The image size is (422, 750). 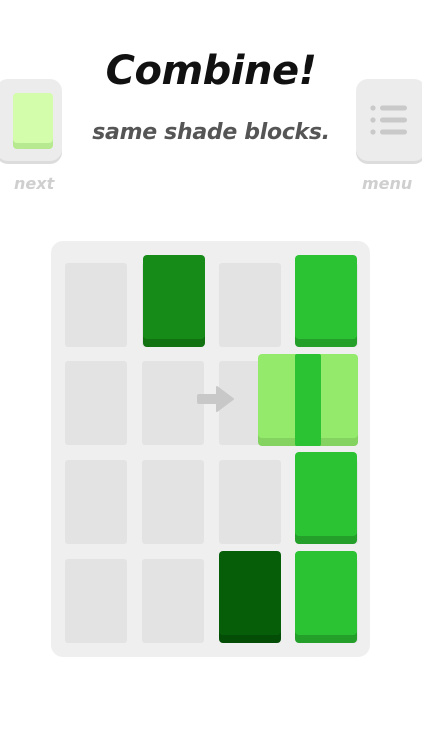 I want to click on merge-overlap, so click(x=308, y=400).